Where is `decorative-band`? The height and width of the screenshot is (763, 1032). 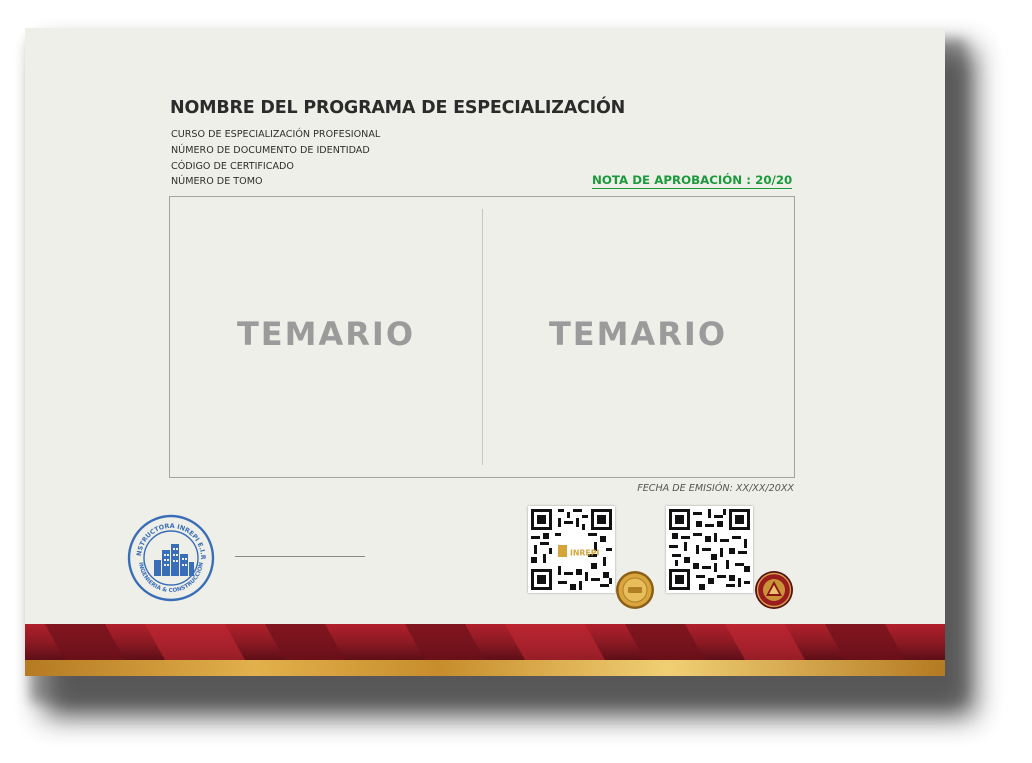 decorative-band is located at coordinates (485, 650).